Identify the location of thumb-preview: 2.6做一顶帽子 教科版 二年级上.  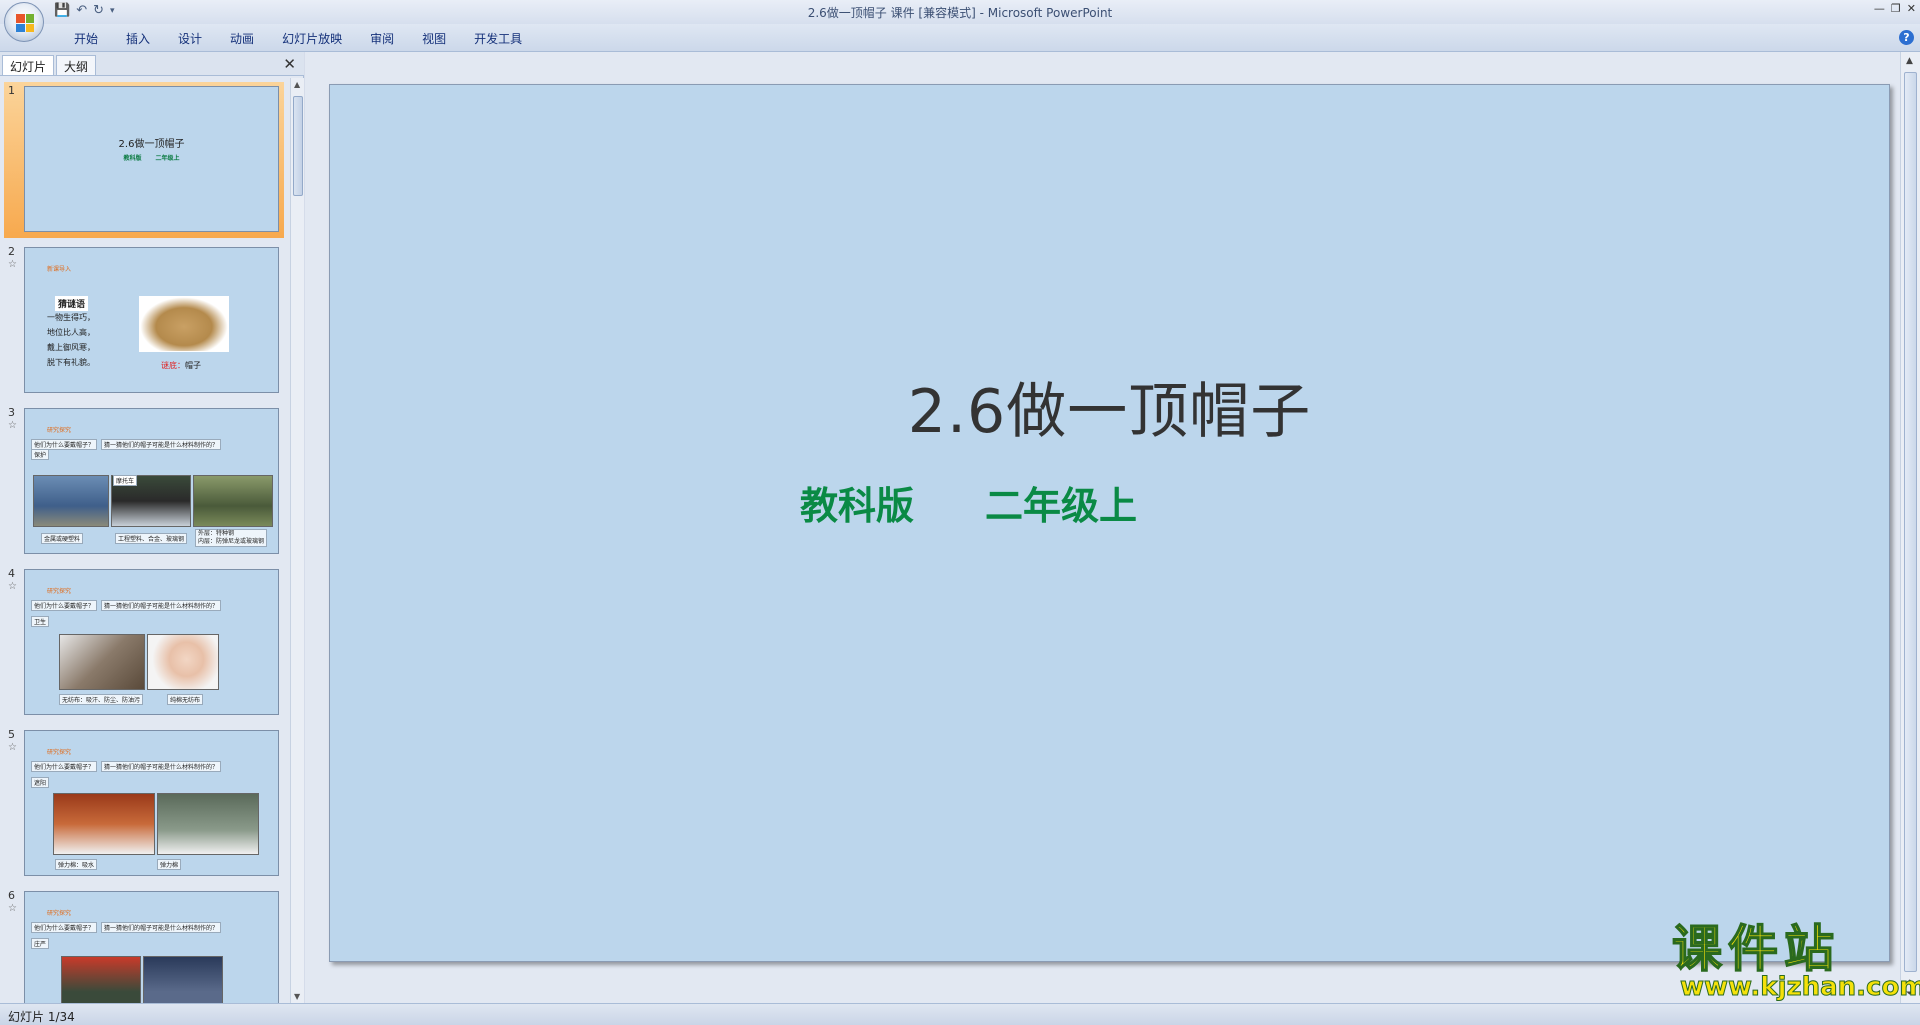
(151, 159).